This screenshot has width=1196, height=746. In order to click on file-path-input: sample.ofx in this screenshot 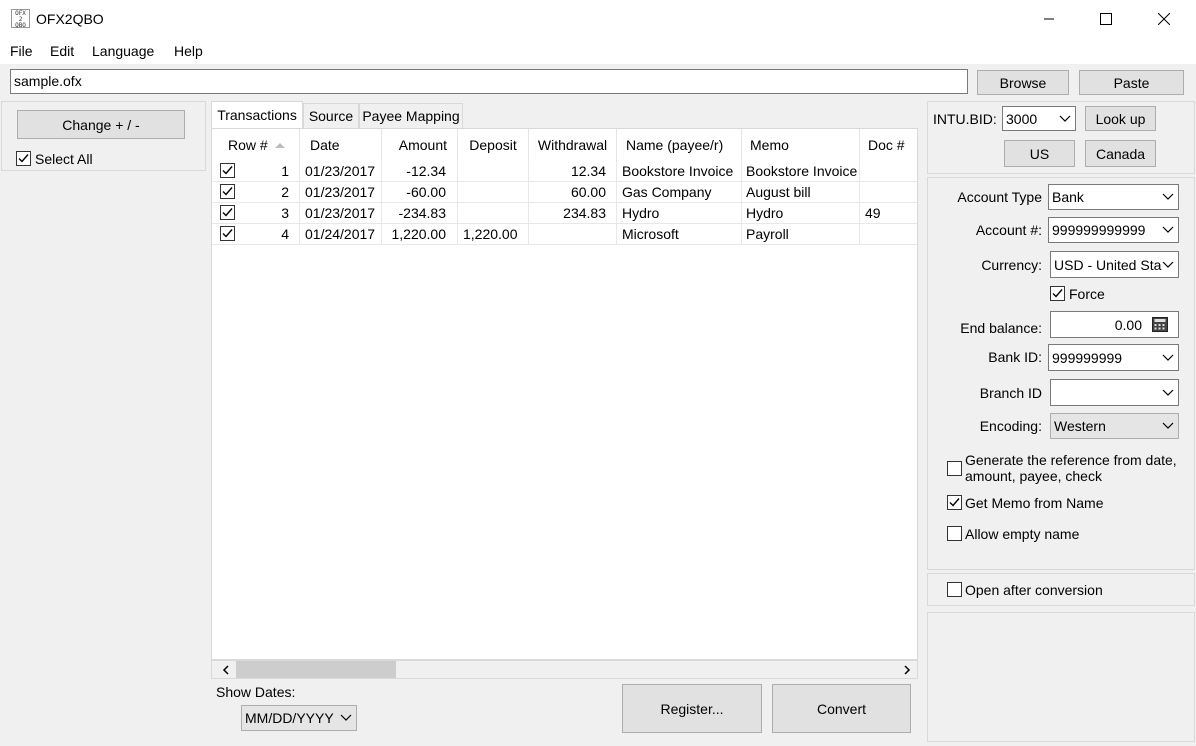, I will do `click(489, 81)`.